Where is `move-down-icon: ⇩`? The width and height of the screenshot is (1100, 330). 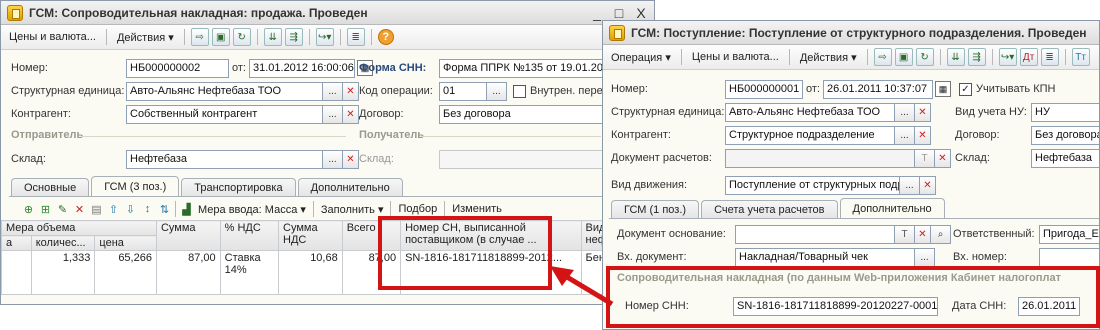
move-down-icon: ⇩ is located at coordinates (130, 209).